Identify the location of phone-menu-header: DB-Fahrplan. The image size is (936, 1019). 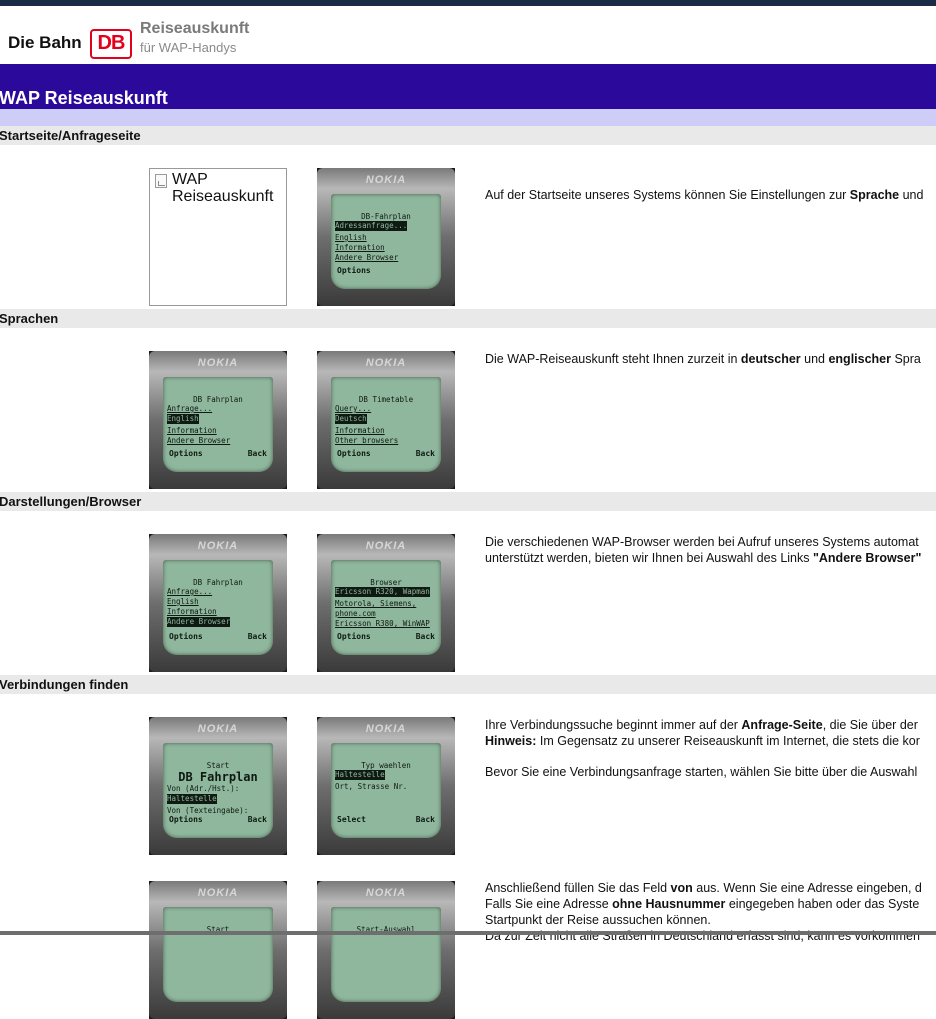
(386, 216).